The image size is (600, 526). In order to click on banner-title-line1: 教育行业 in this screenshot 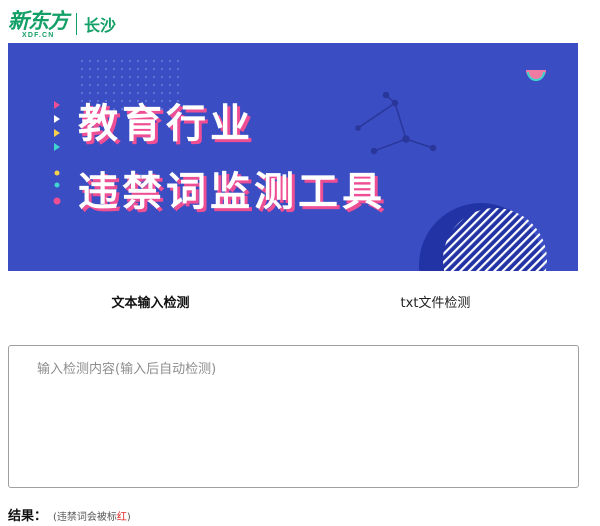, I will do `click(166, 124)`.